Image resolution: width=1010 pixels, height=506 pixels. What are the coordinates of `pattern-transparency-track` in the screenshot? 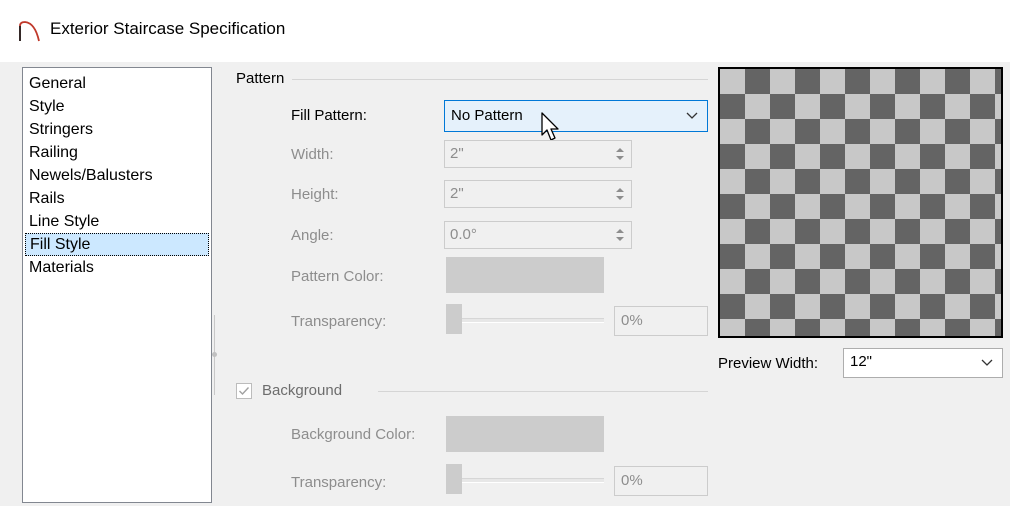 It's located at (525, 320).